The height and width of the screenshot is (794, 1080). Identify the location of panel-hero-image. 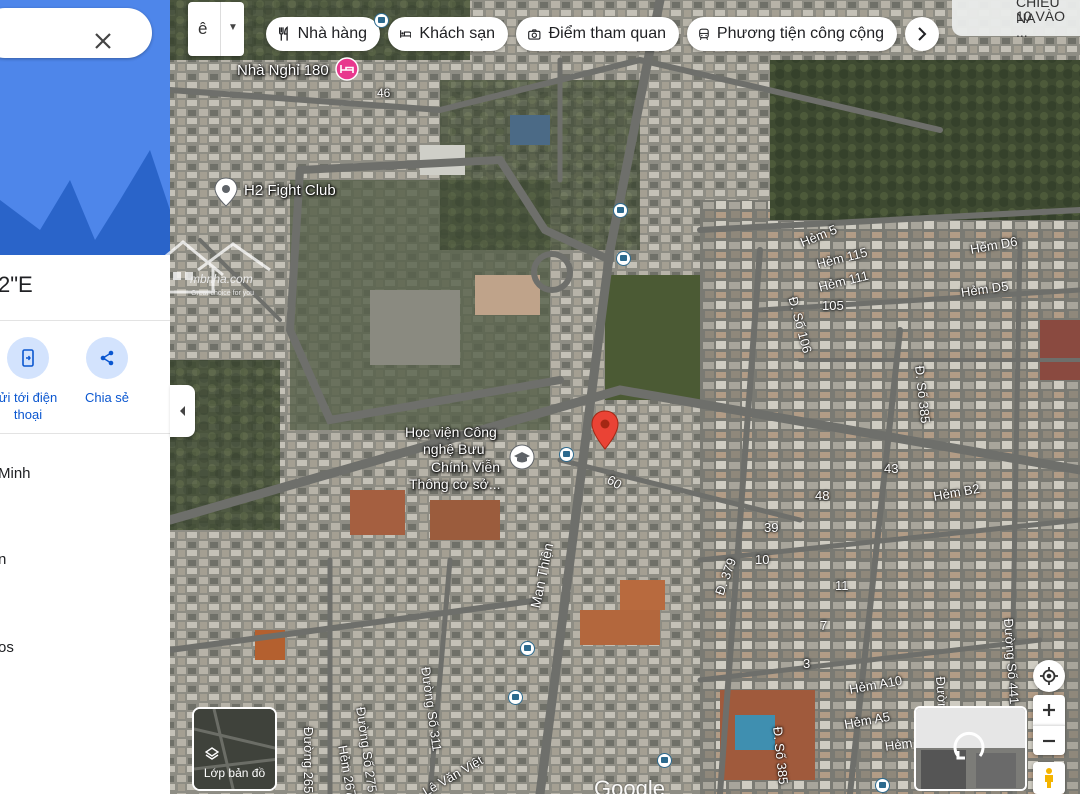
(85, 127).